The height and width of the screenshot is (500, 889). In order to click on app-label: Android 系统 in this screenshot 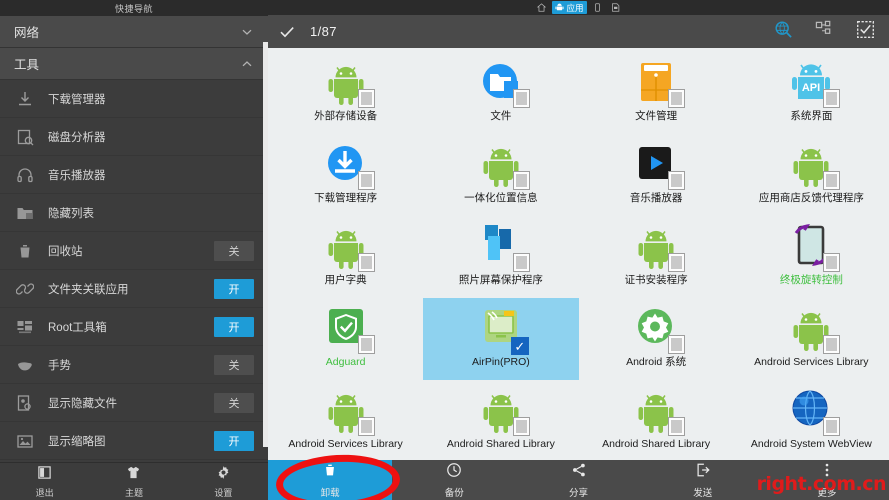, I will do `click(656, 362)`.